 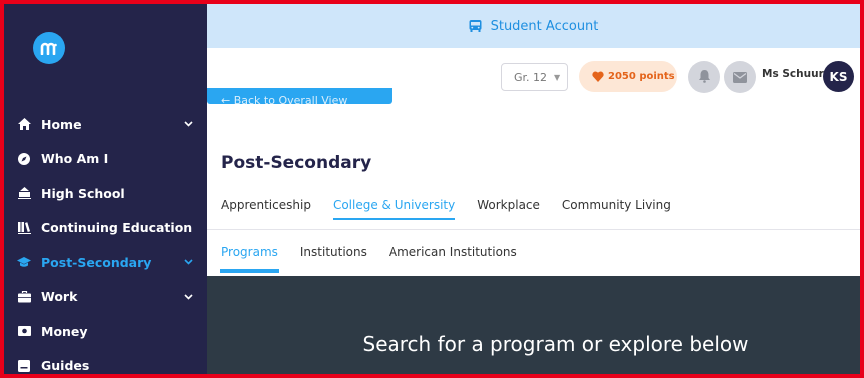 What do you see at coordinates (793, 74) in the screenshot?
I see `user-name: Ms Schuur` at bounding box center [793, 74].